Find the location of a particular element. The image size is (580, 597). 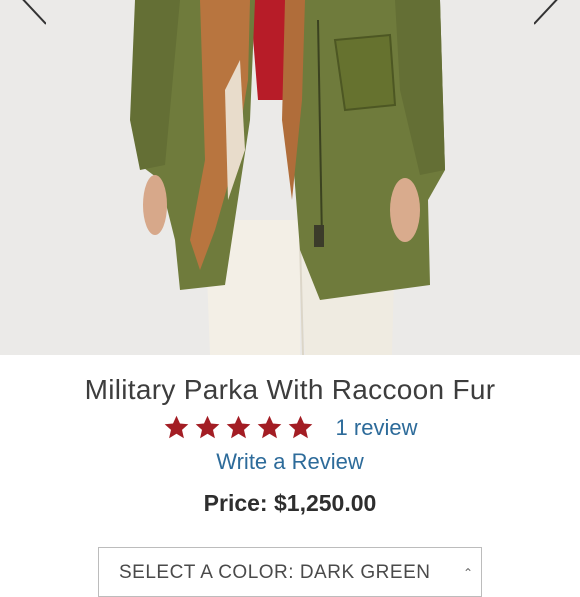

color-select: SELECT A COLOR: DARK GREEN ⌃ is located at coordinates (290, 572).